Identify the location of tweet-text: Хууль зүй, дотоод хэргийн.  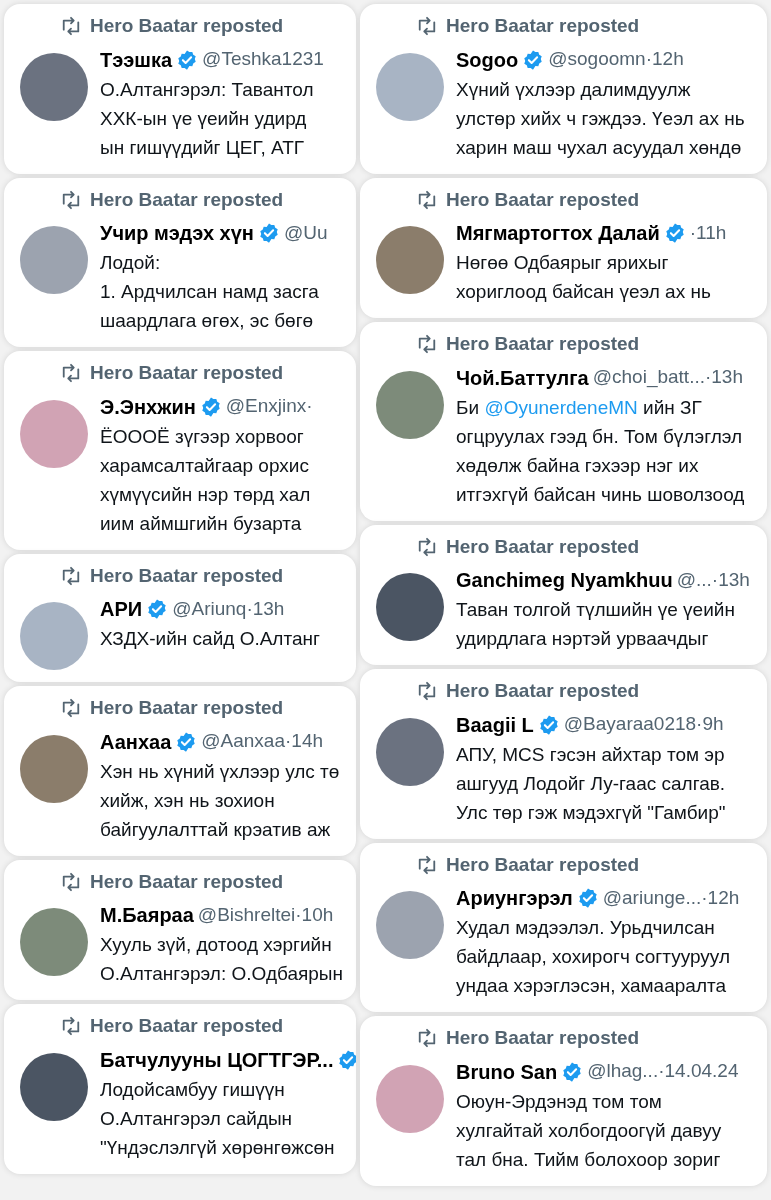
(216, 945).